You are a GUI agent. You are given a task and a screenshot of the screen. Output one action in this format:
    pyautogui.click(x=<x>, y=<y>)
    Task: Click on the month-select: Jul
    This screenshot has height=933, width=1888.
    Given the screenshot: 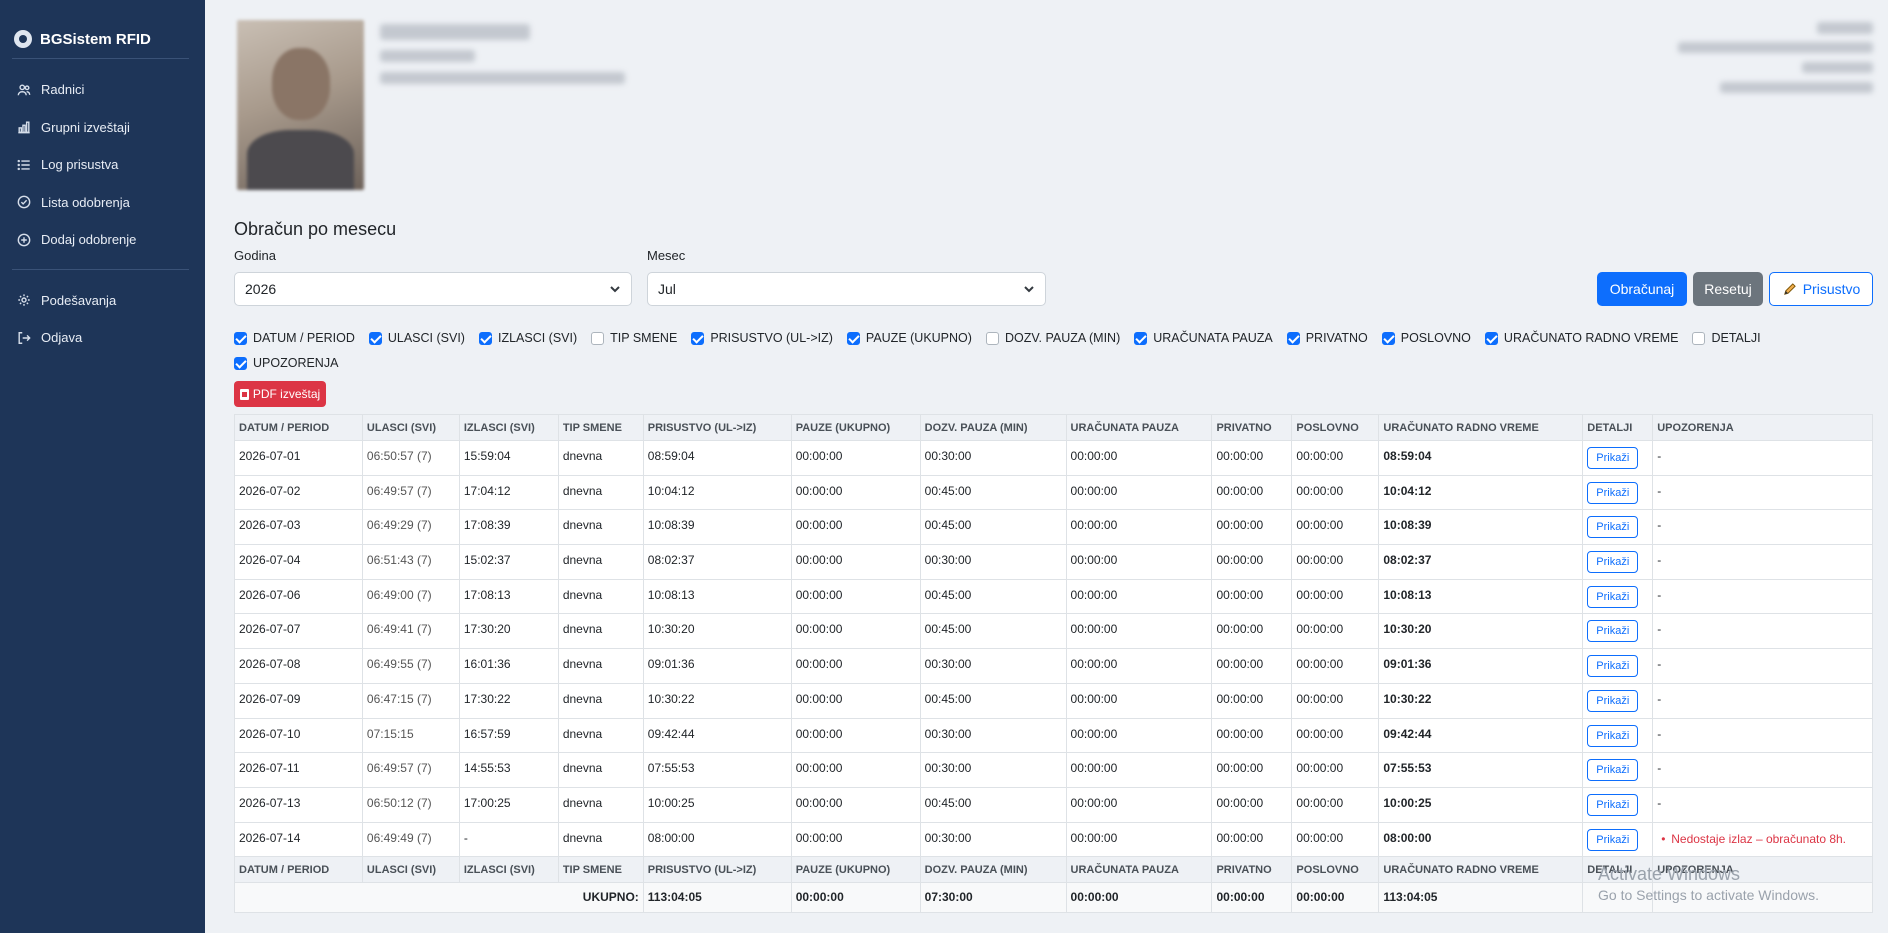 What is the action you would take?
    pyautogui.click(x=846, y=289)
    